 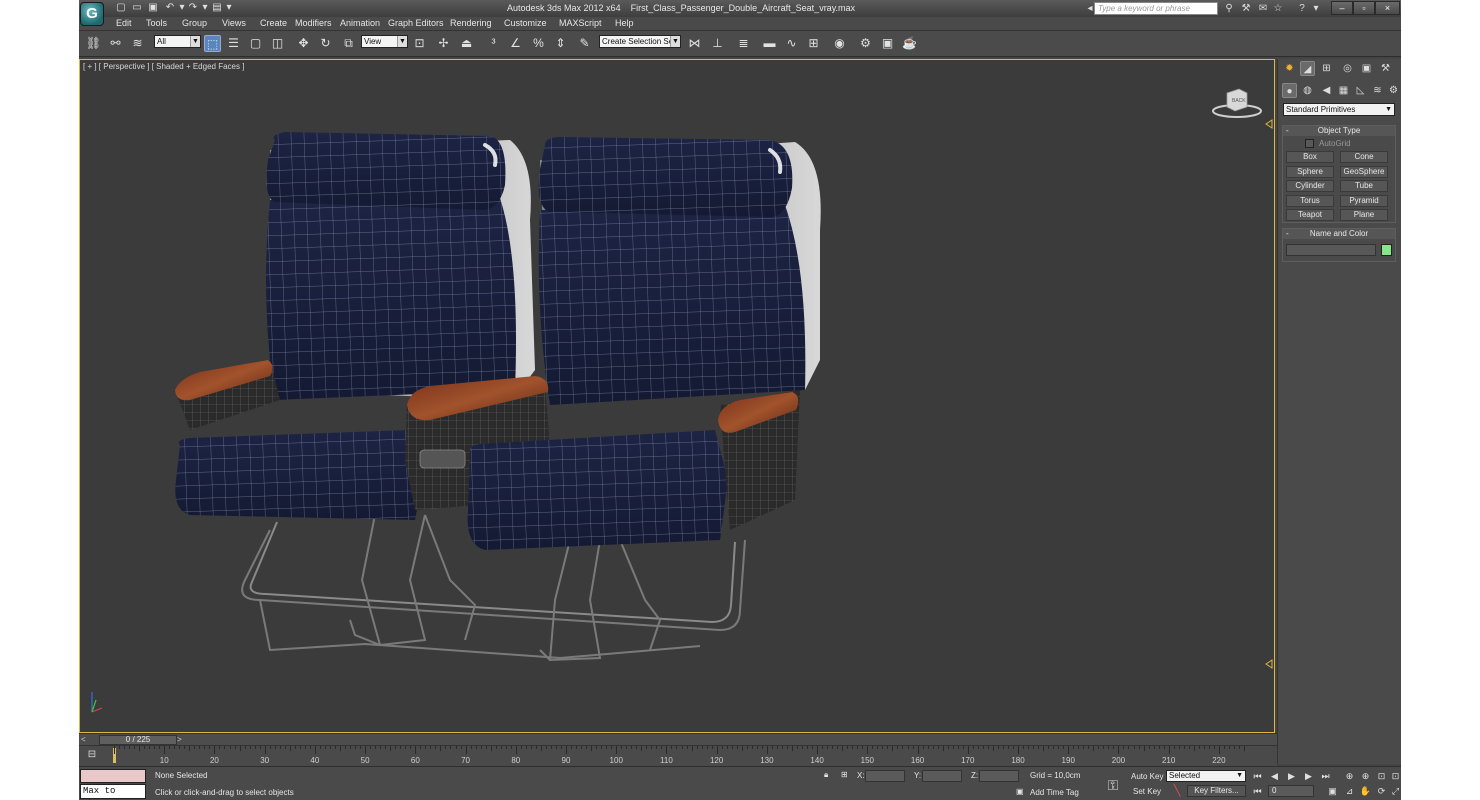 What do you see at coordinates (1289, 68) in the screenshot?
I see `create-tab-icon: ✹` at bounding box center [1289, 68].